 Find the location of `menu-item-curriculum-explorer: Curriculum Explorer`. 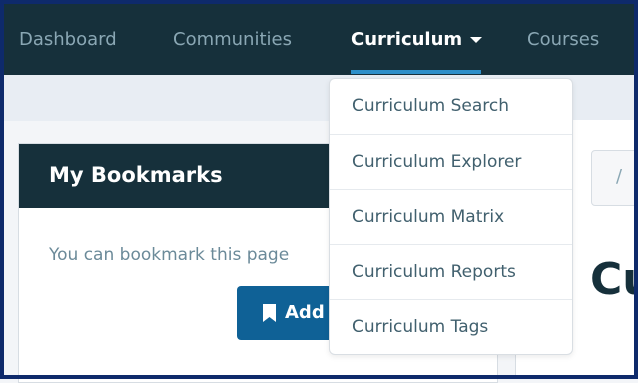

menu-item-curriculum-explorer: Curriculum Explorer is located at coordinates (451, 161).